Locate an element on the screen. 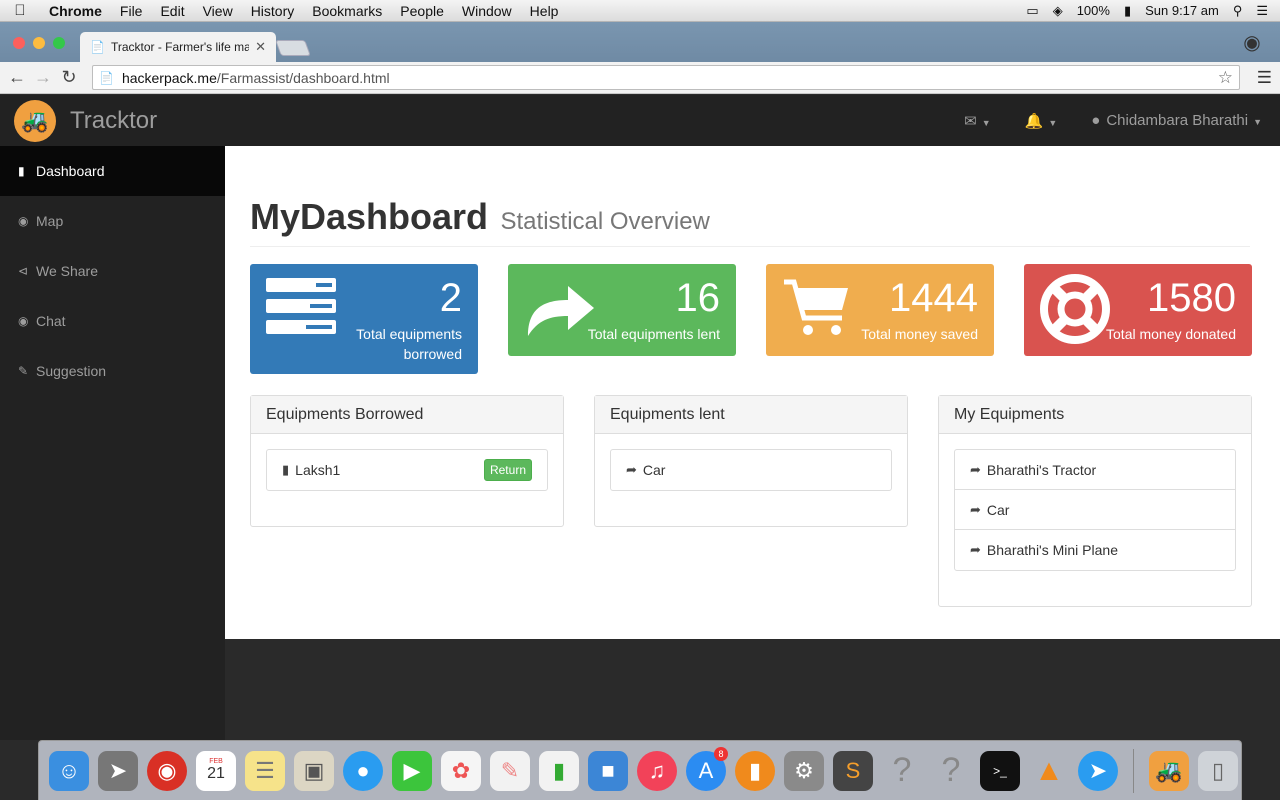  sidebar-item-label: Chat is located at coordinates (51, 321).